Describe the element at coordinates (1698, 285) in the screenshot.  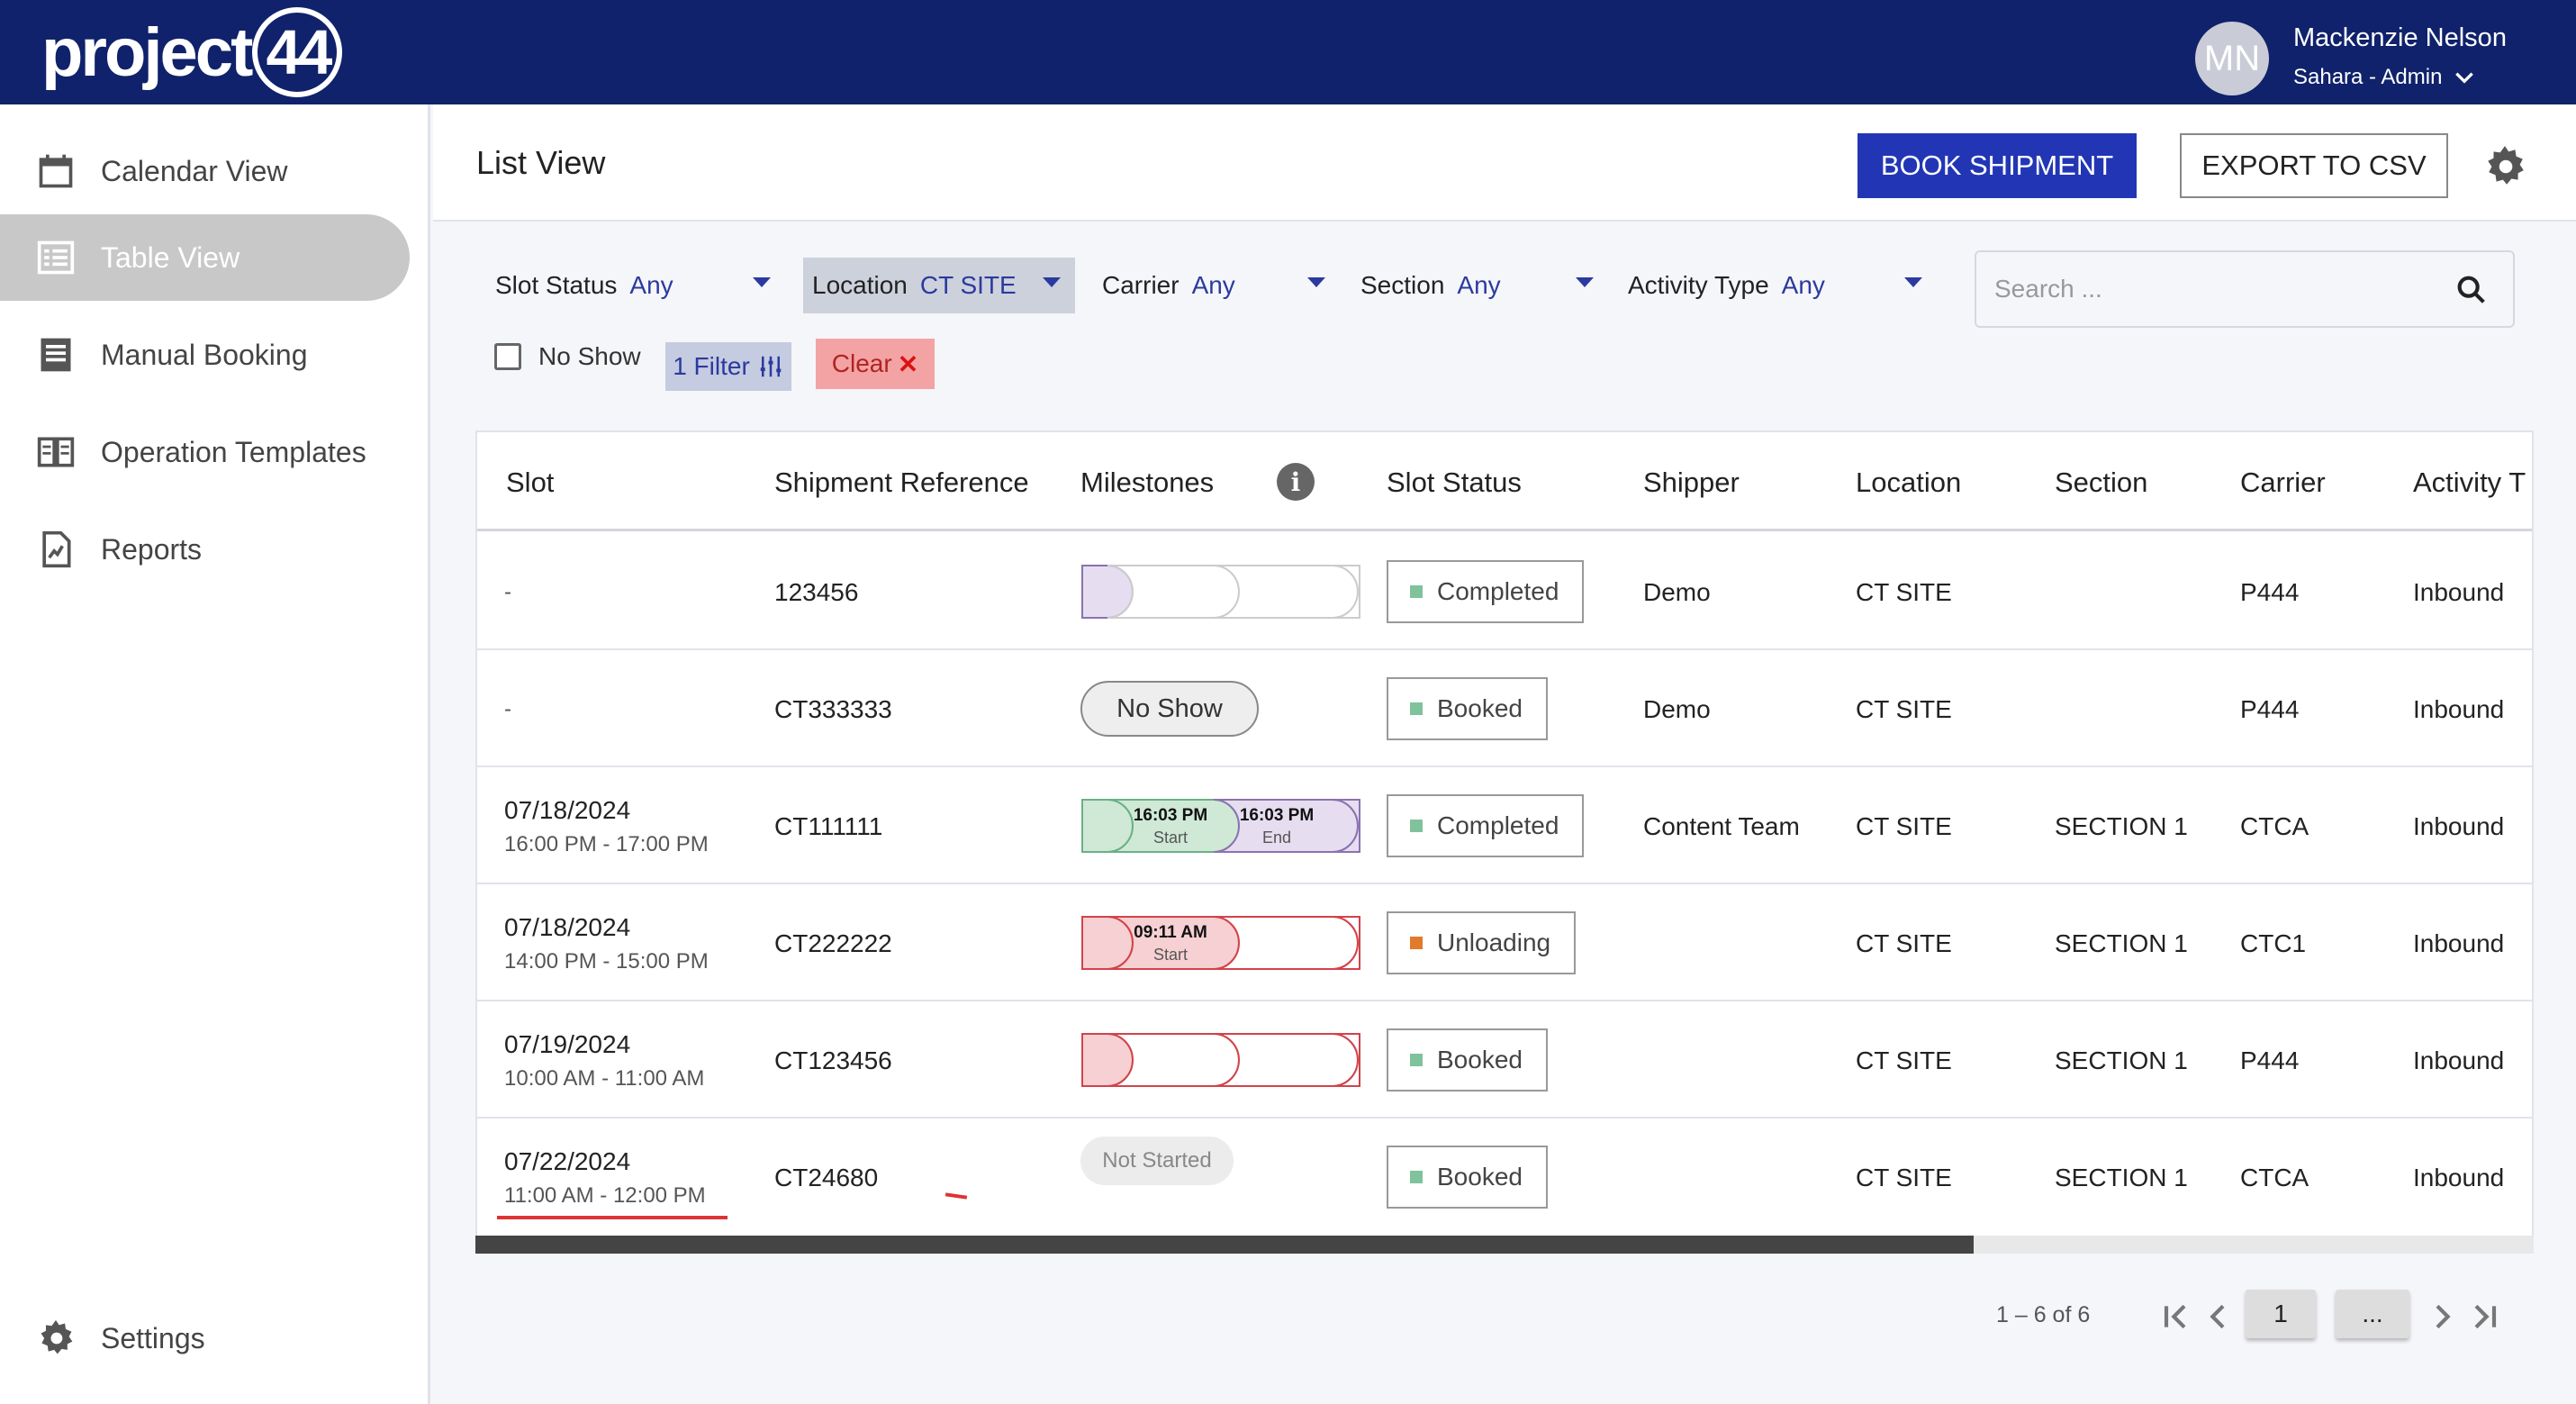
I see `filter-label: Activity Type` at that location.